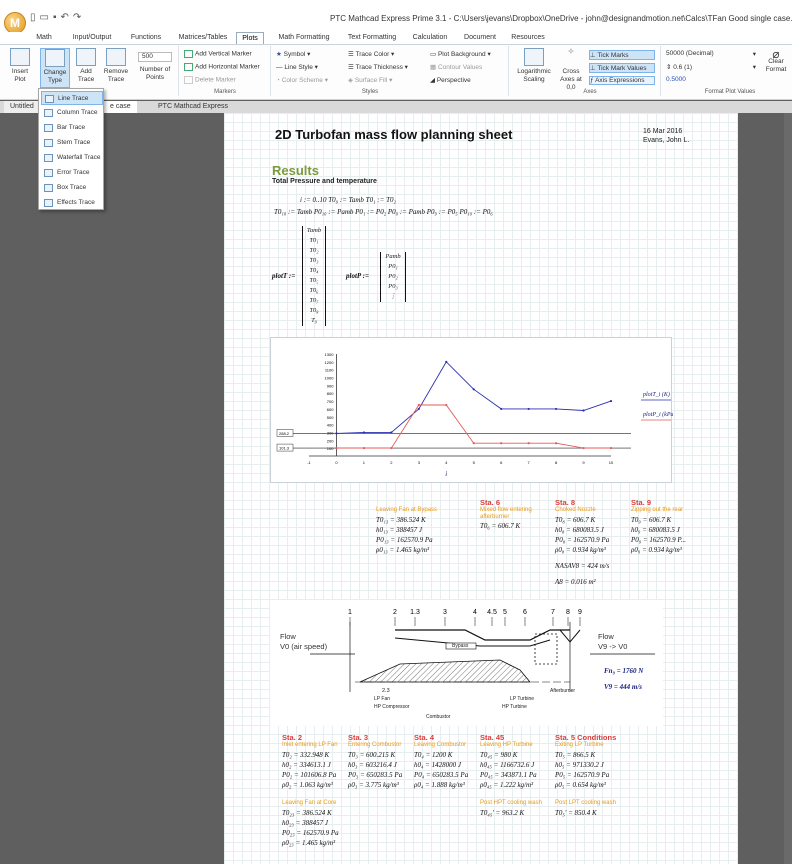 This screenshot has width=792, height=864. Describe the element at coordinates (788, 488) in the screenshot. I see `vertical-scrollbar` at that location.